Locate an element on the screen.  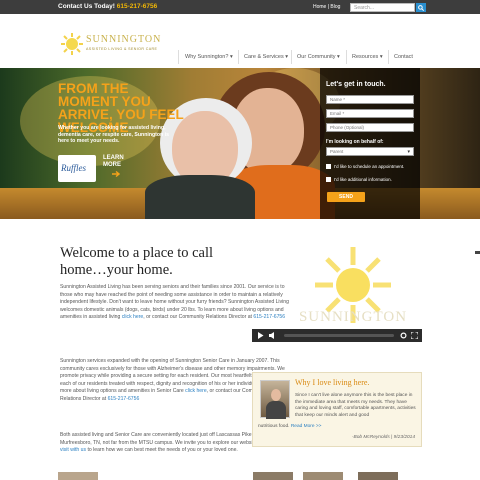
nav-why-sunnington: Why Sunnington? ▾ is located at coordinates (209, 57).